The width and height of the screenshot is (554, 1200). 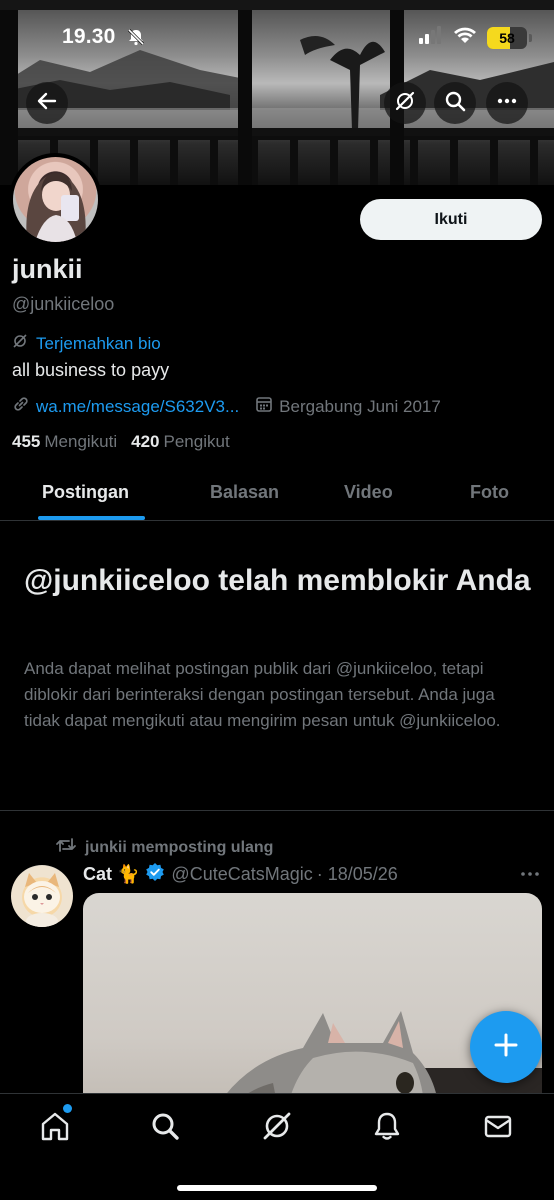 I want to click on compose-post-button, so click(x=506, y=1047).